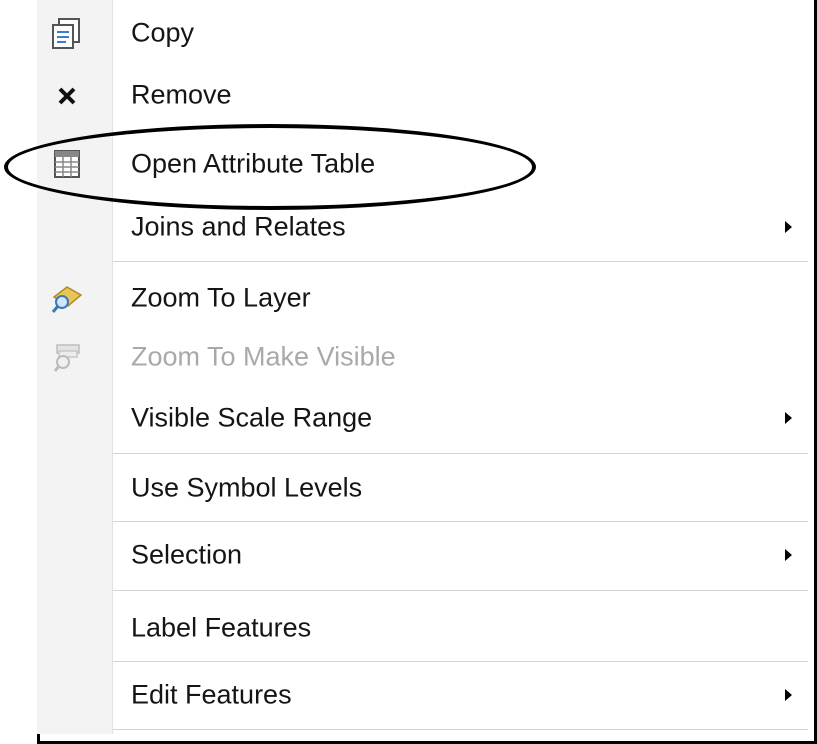 The width and height of the screenshot is (817, 744). I want to click on menu-item-label: Edit Features, so click(211, 694).